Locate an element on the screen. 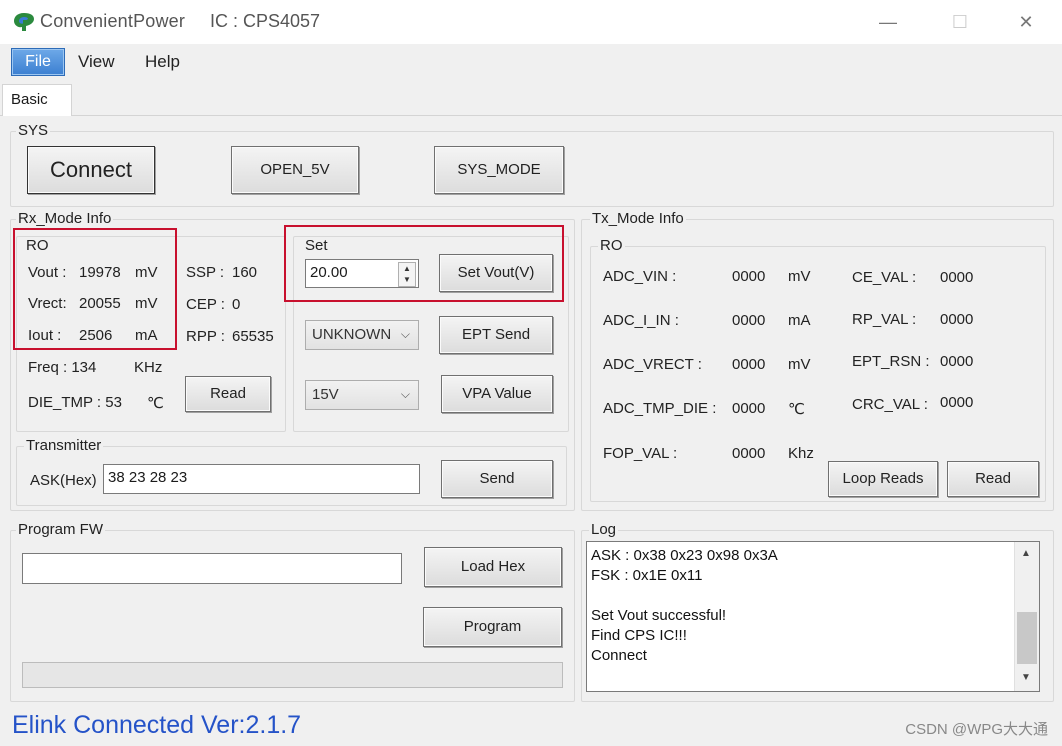  spin-arrows: ▲ ▼ is located at coordinates (407, 274).